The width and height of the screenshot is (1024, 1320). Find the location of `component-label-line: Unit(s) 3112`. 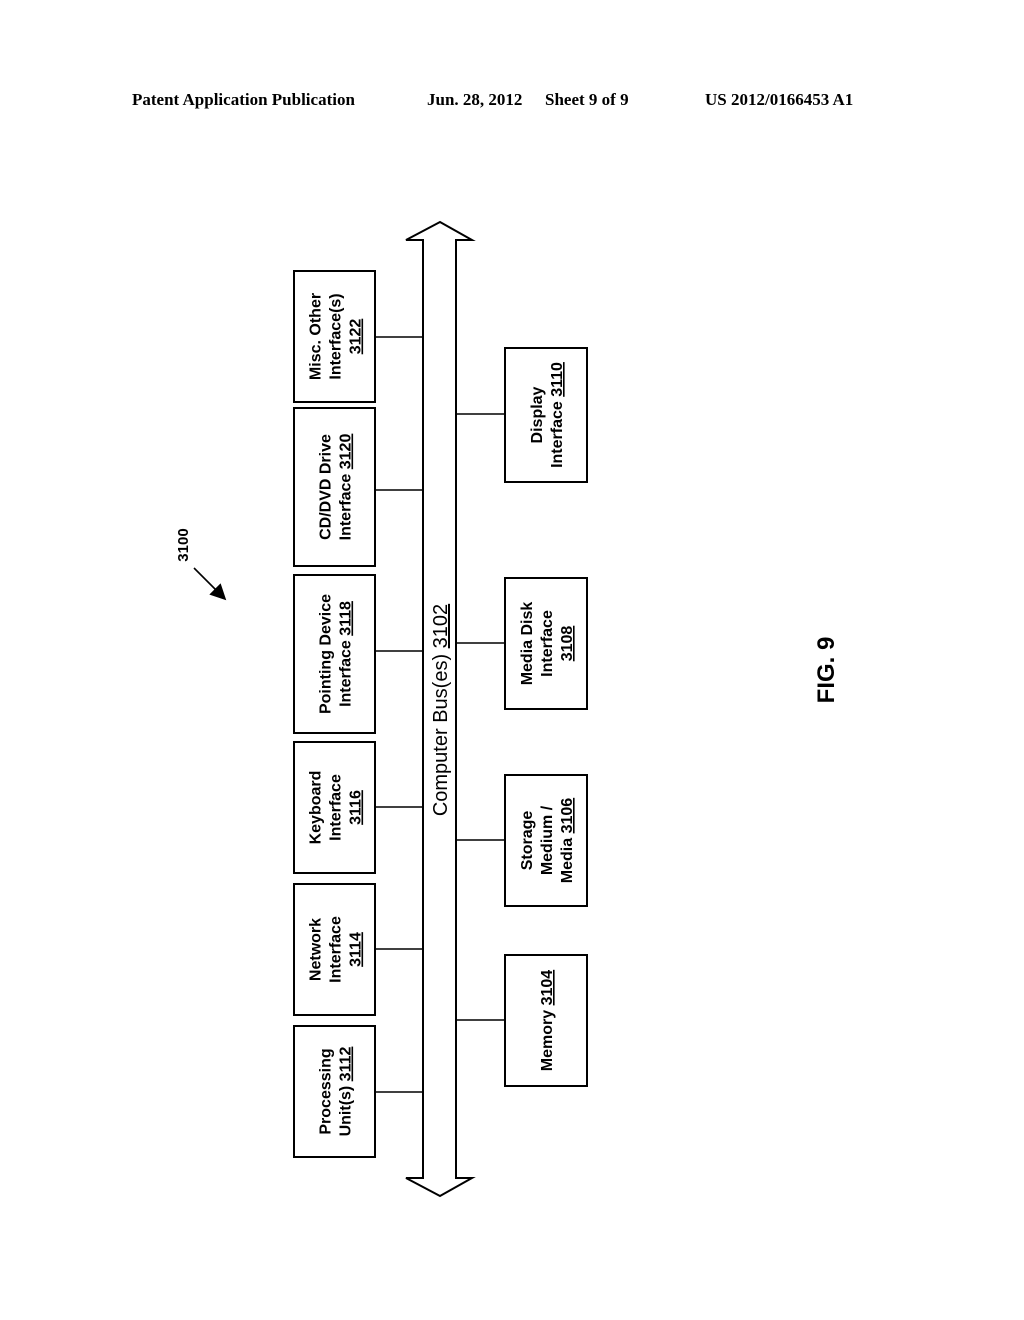

component-label-line: Unit(s) 3112 is located at coordinates (346, 1091).